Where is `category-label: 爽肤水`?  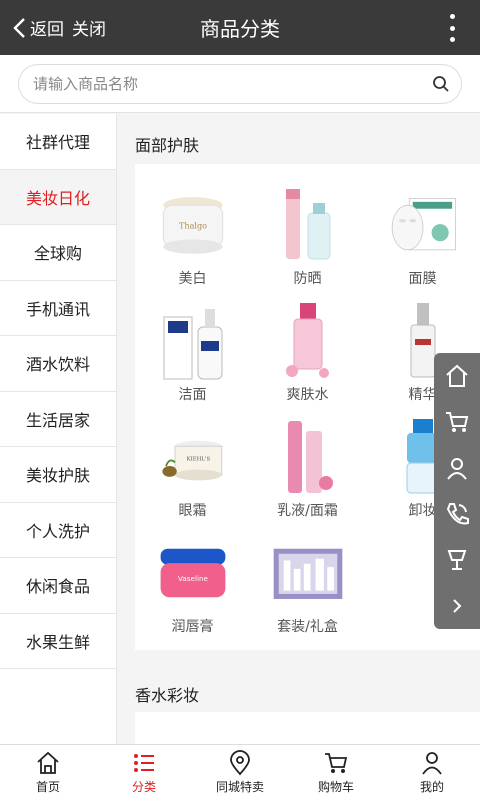 category-label: 爽肤水 is located at coordinates (307, 395).